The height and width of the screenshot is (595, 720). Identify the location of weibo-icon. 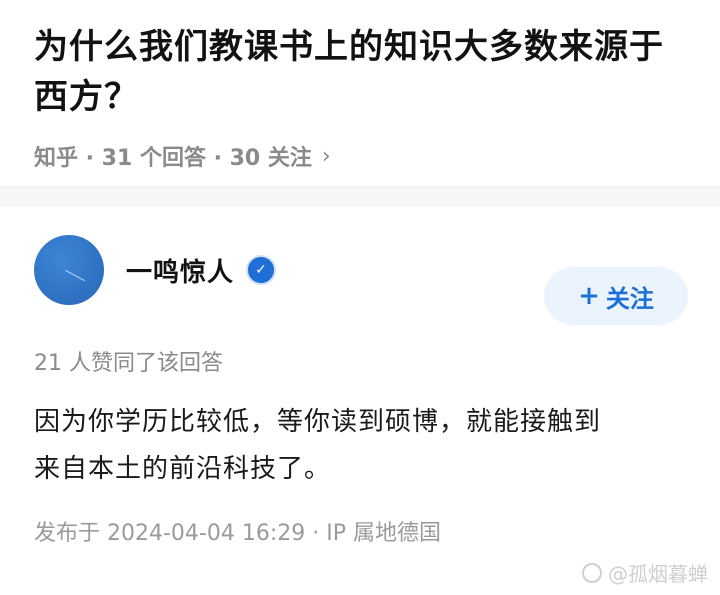
(592, 572).